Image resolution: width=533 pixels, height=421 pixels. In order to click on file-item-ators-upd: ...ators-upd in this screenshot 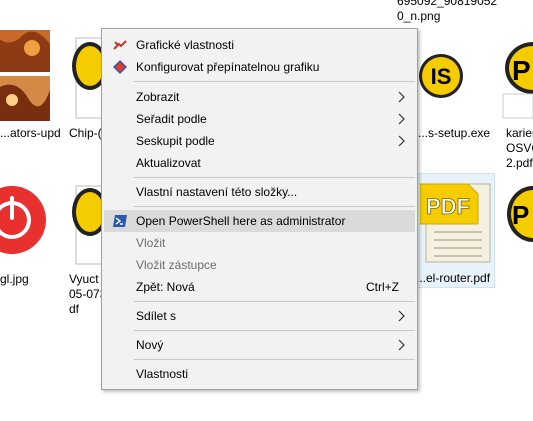, I will do `click(30, 84)`.